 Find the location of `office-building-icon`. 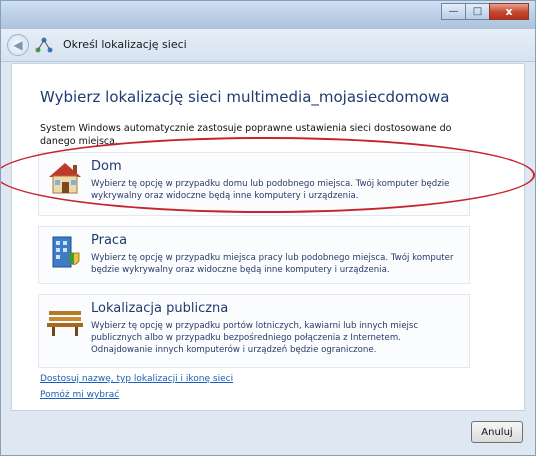

office-building-icon is located at coordinates (66, 252).